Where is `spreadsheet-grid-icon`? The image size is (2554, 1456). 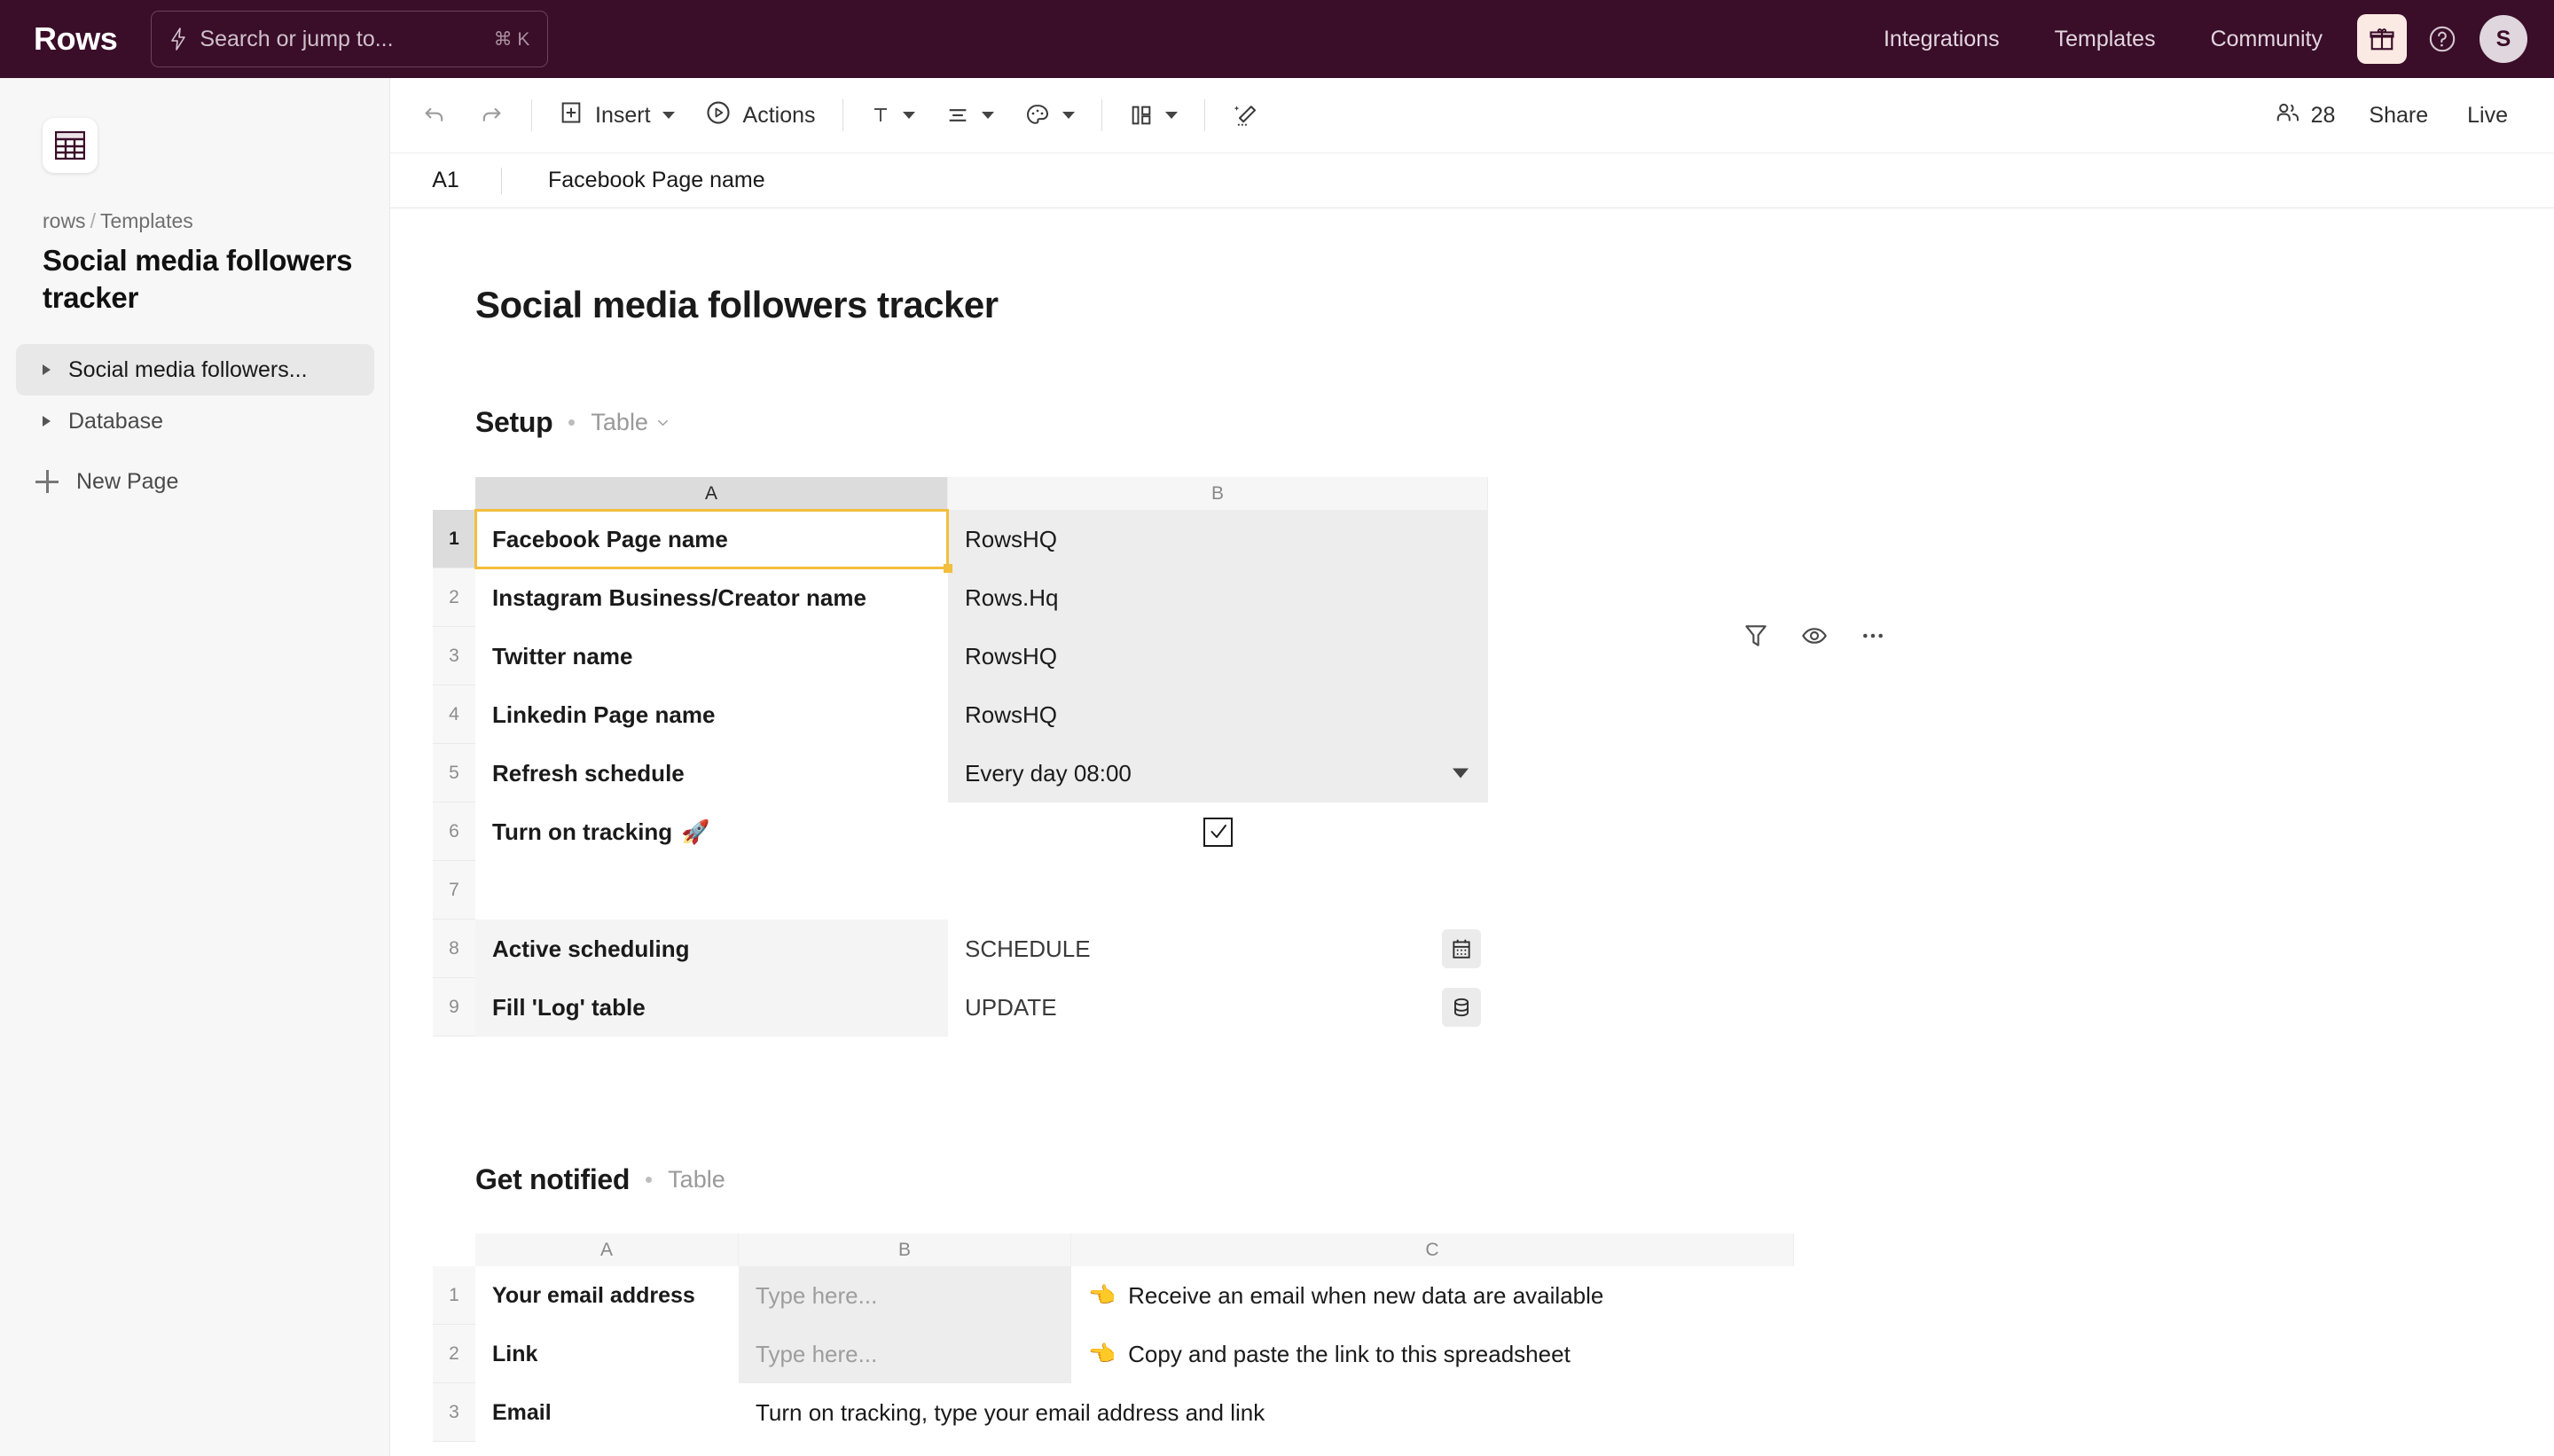
spreadsheet-grid-icon is located at coordinates (70, 145).